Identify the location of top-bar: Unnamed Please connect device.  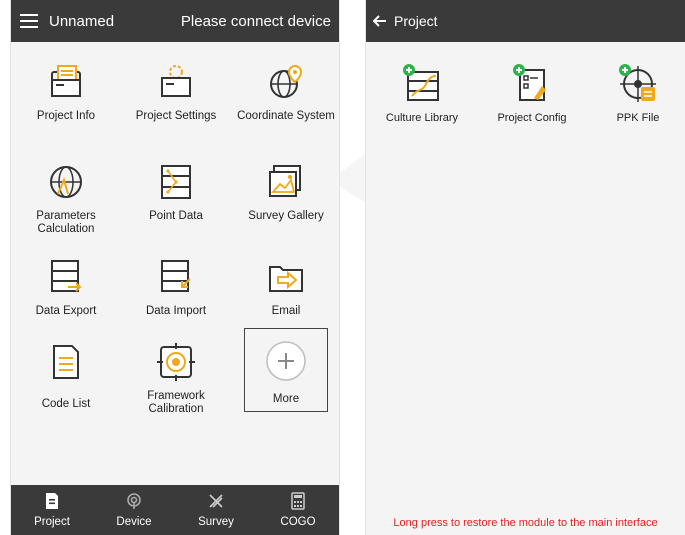
(175, 21).